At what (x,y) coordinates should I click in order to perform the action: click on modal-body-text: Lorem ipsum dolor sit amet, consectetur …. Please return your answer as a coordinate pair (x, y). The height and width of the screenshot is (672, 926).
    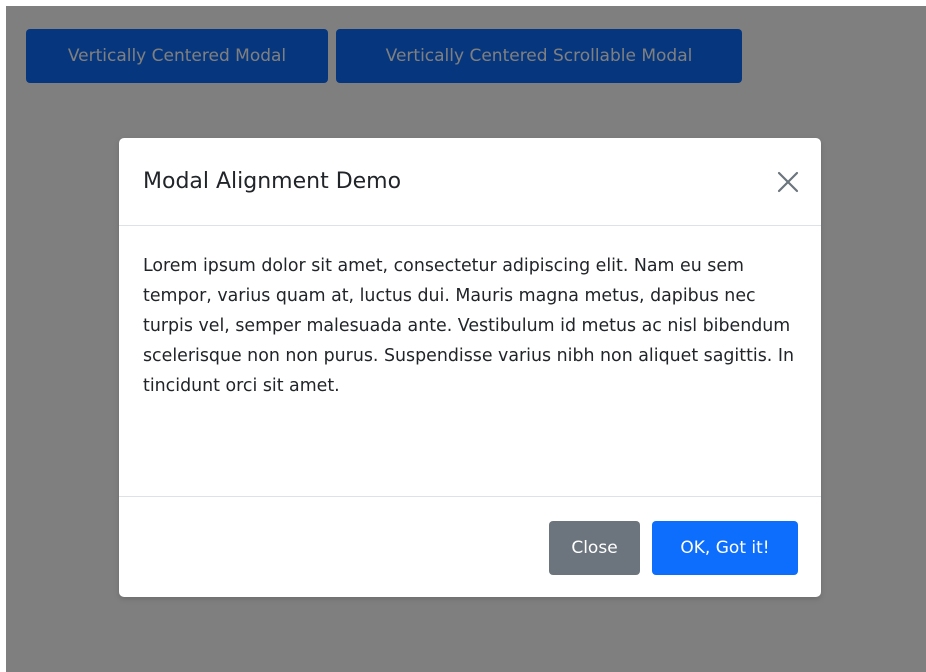
    Looking at the image, I should click on (469, 326).